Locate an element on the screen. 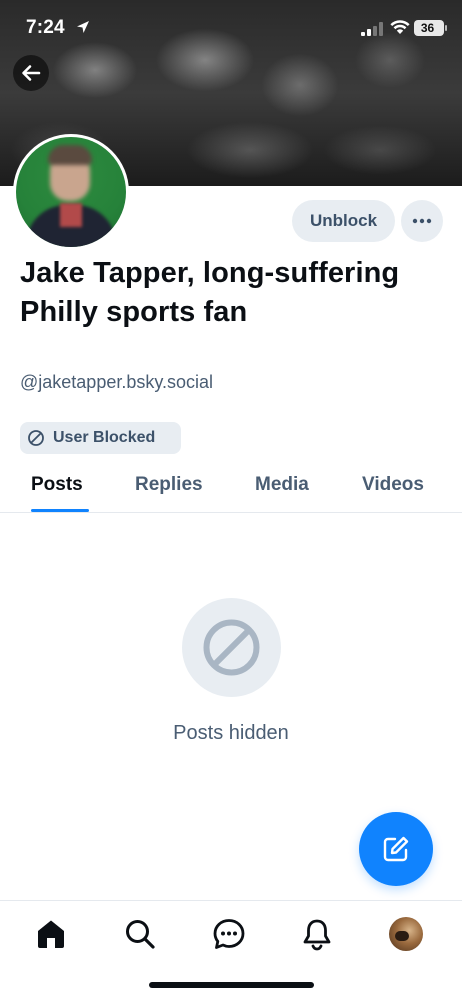 The width and height of the screenshot is (462, 1000). bottom-nav is located at coordinates (231, 950).